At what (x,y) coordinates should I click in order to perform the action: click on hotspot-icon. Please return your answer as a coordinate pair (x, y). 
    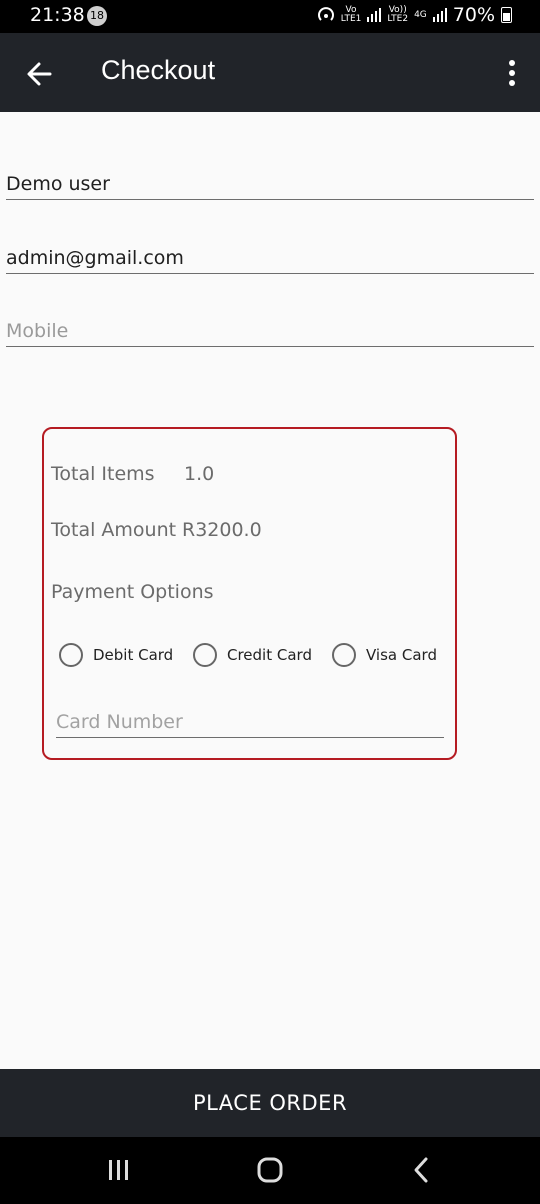
    Looking at the image, I should click on (325, 14).